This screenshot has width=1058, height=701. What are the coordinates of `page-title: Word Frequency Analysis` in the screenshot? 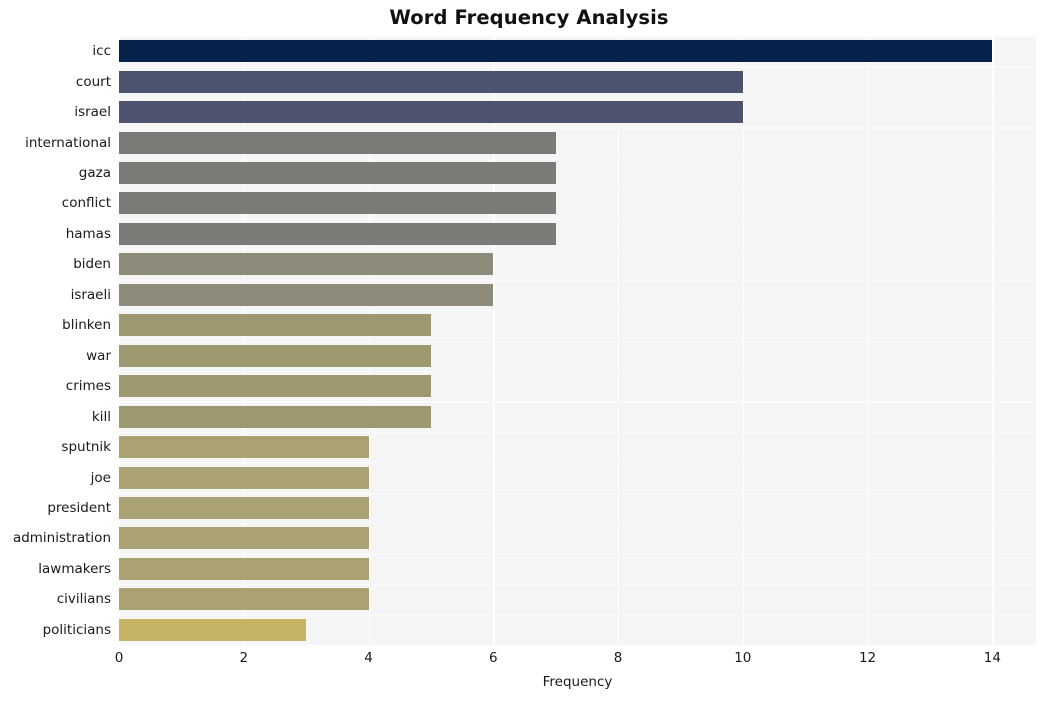 It's located at (529, 17).